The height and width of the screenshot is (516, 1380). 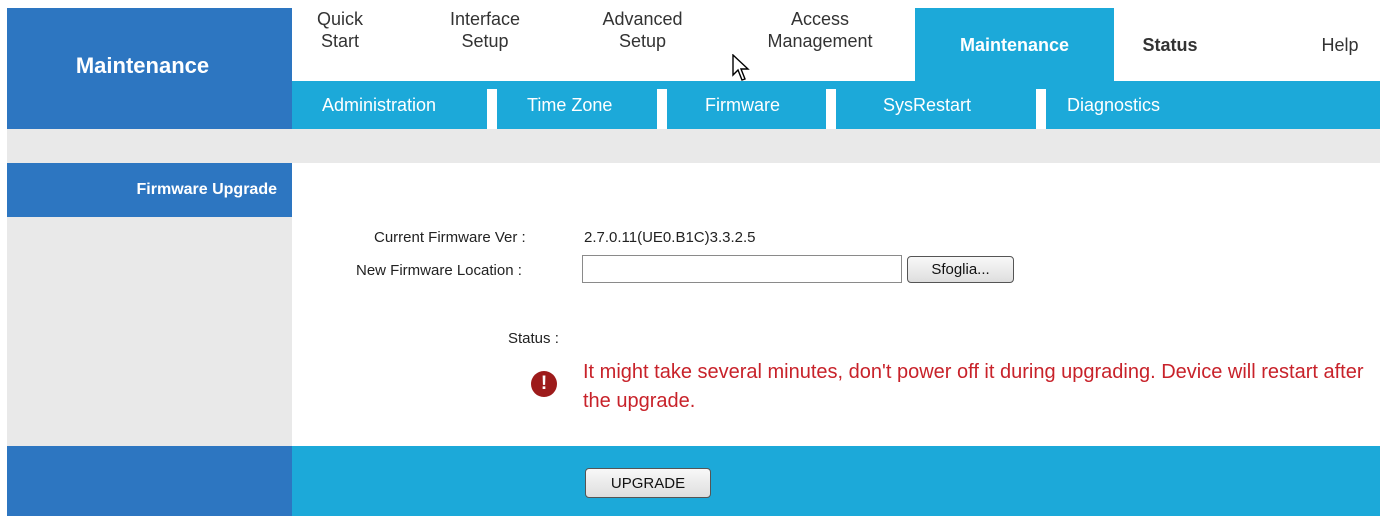 What do you see at coordinates (742, 105) in the screenshot?
I see `subnav-firmware: Firmware` at bounding box center [742, 105].